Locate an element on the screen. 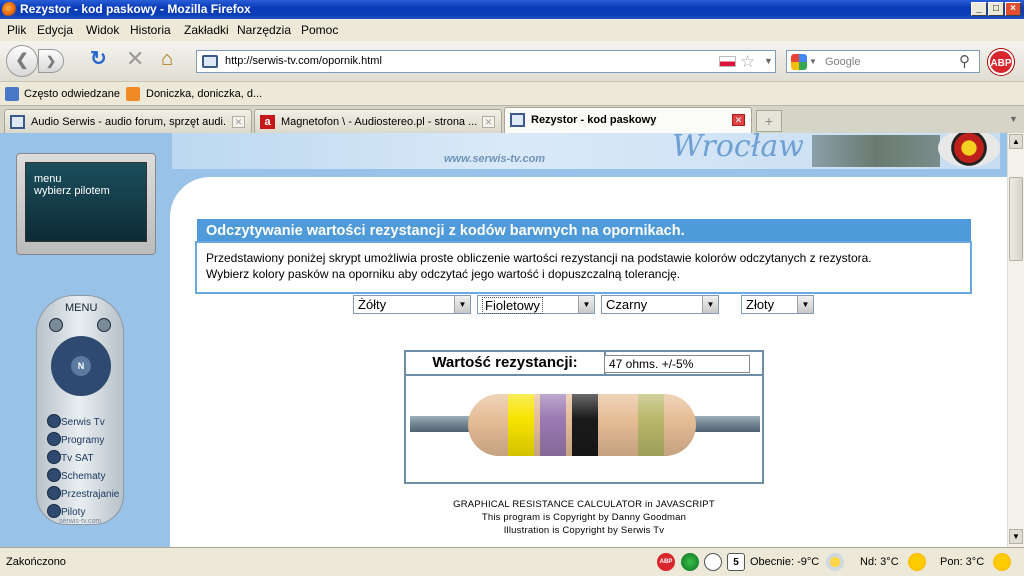 This screenshot has height=576, width=1024. remote-item-schematy: Schematy is located at coordinates (83, 476).